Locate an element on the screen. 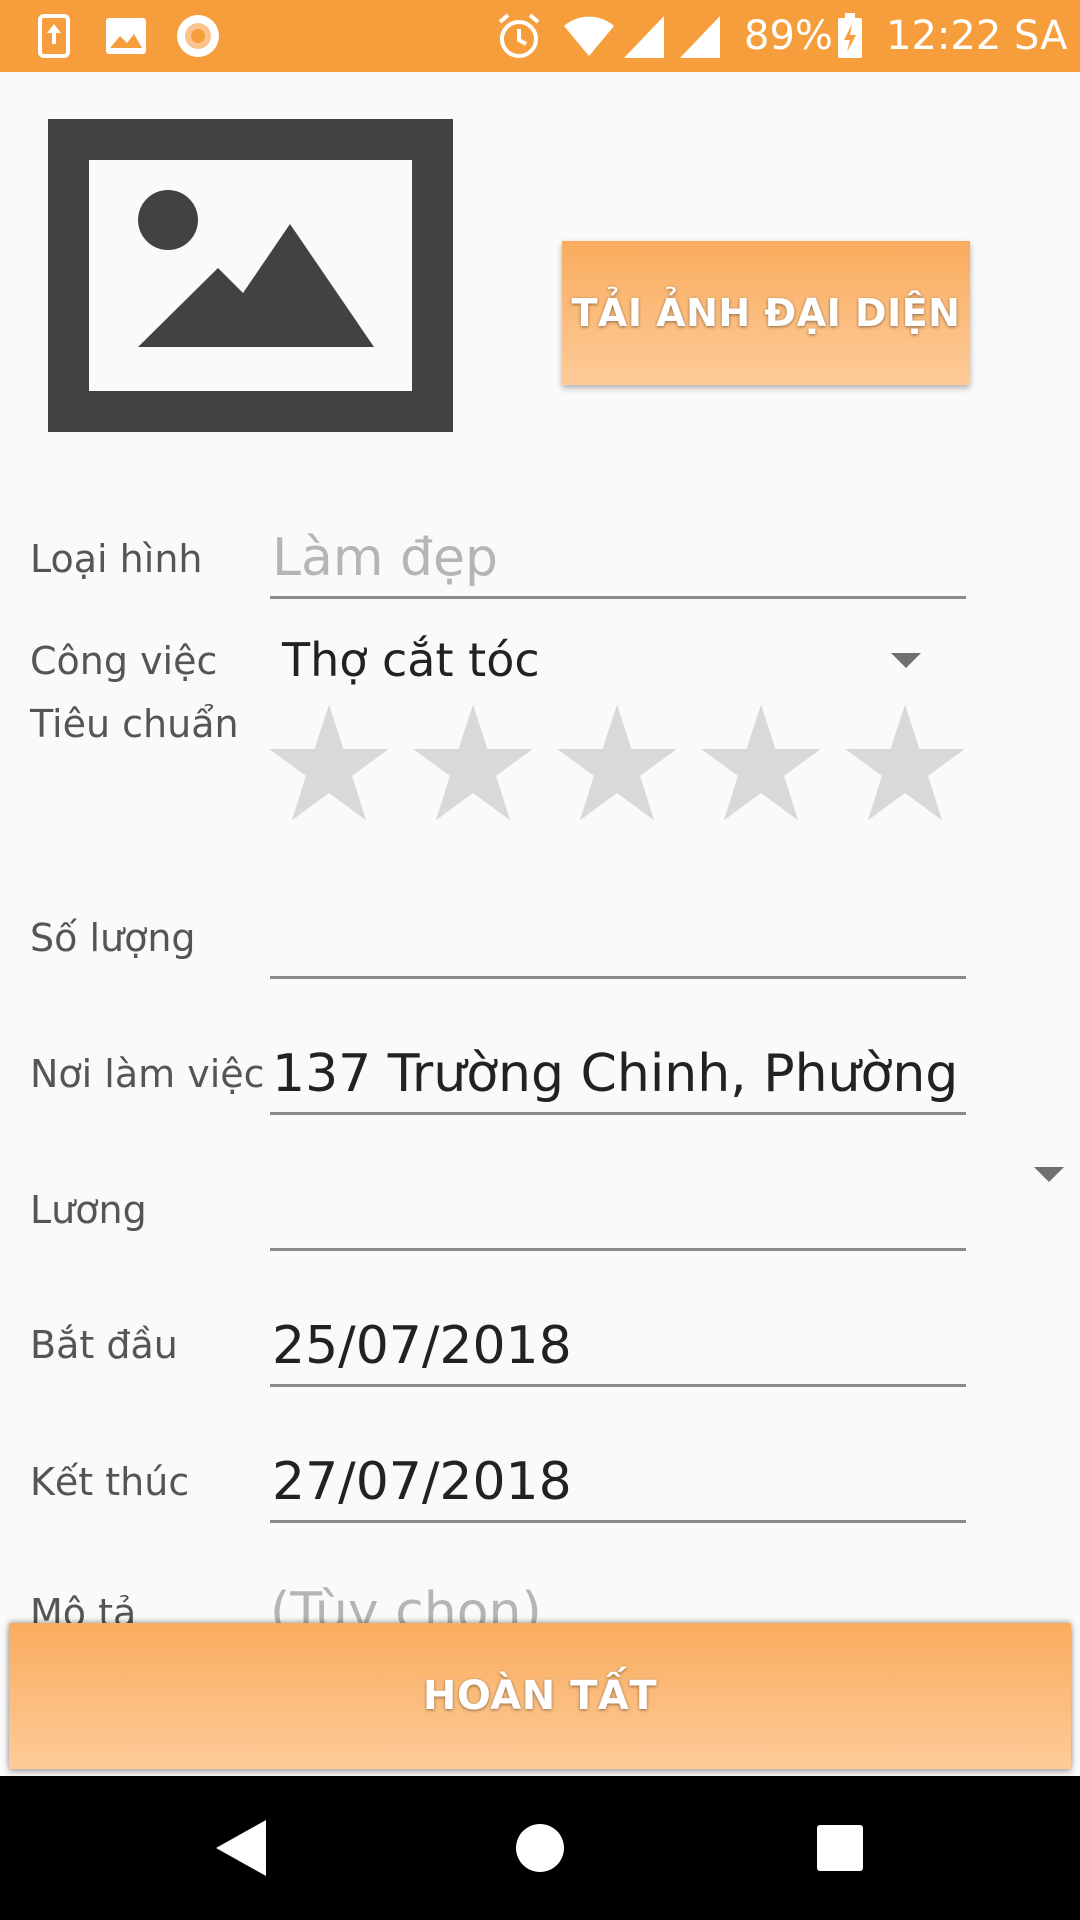 This screenshot has height=1920, width=1080. category-placeholder: Làm đẹp is located at coordinates (385, 558).